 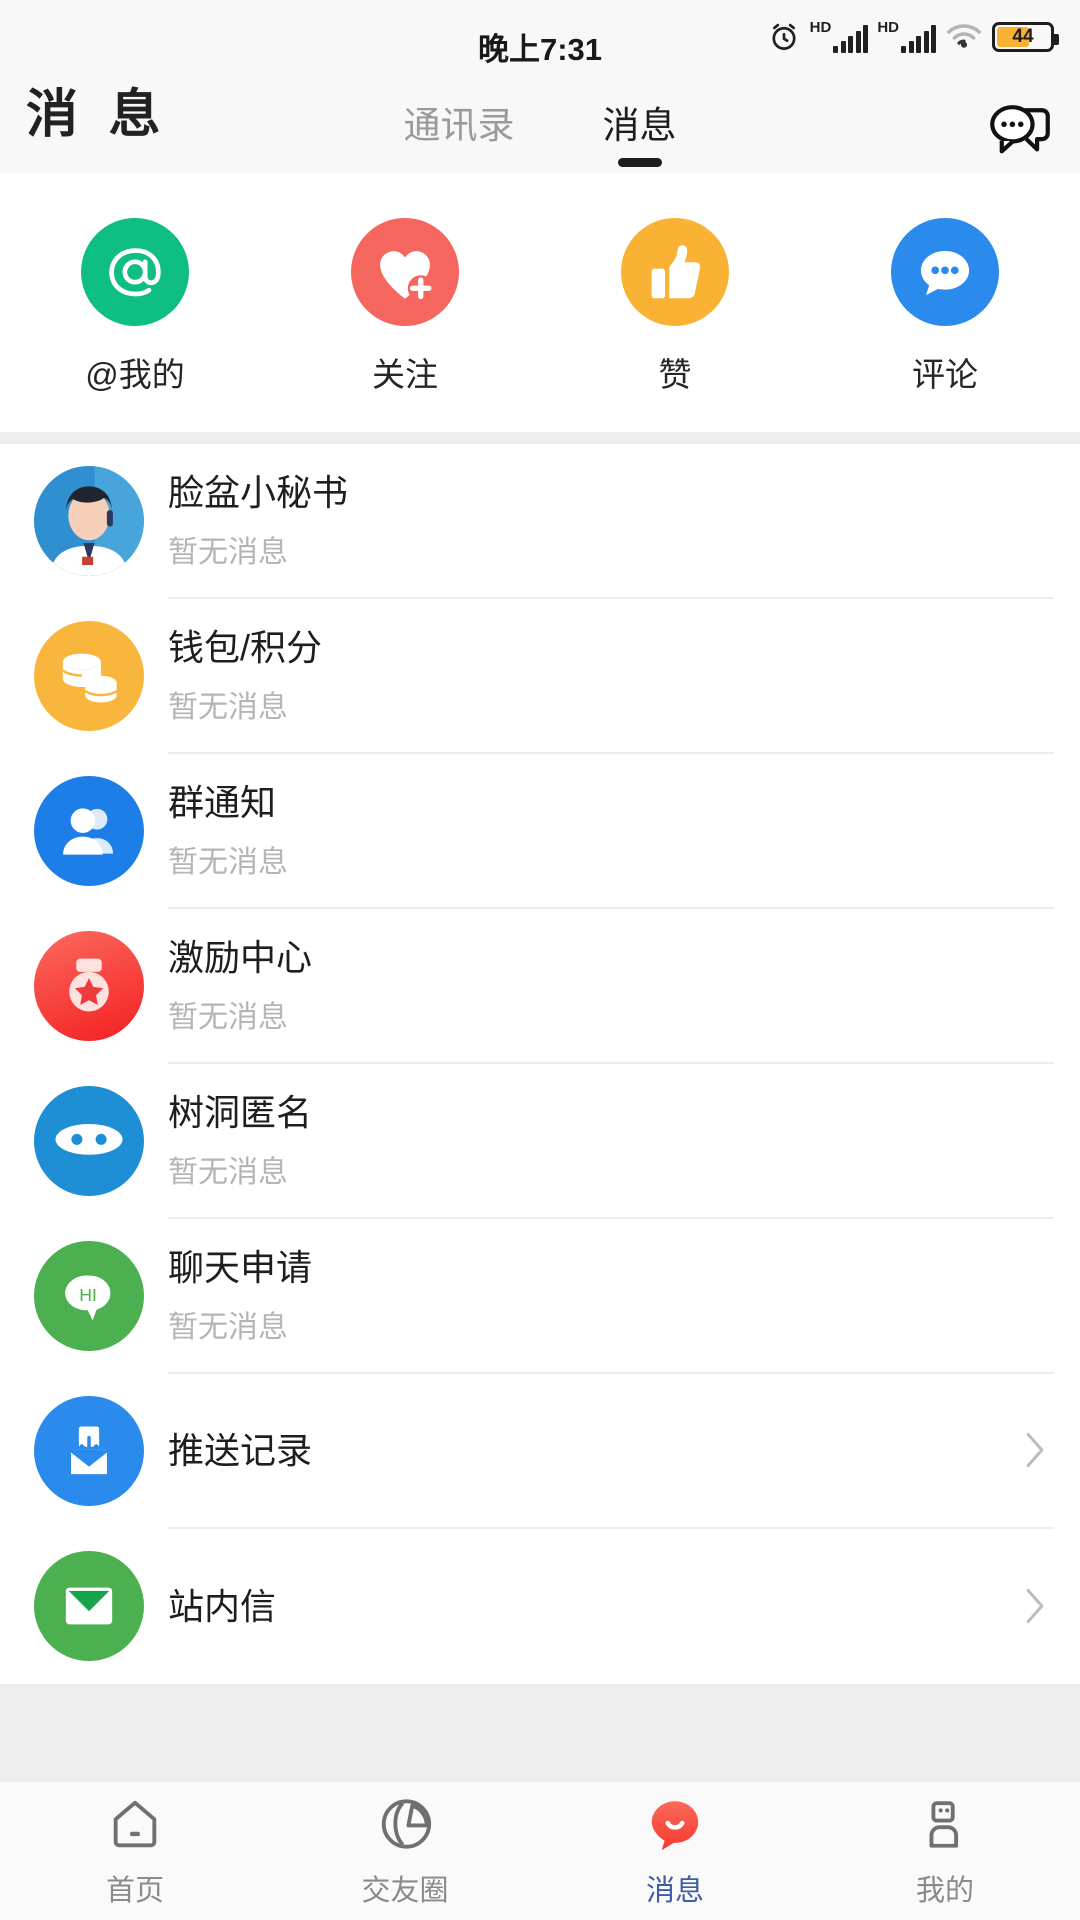 I want to click on sim1-hd-label: HD, so click(x=820, y=28).